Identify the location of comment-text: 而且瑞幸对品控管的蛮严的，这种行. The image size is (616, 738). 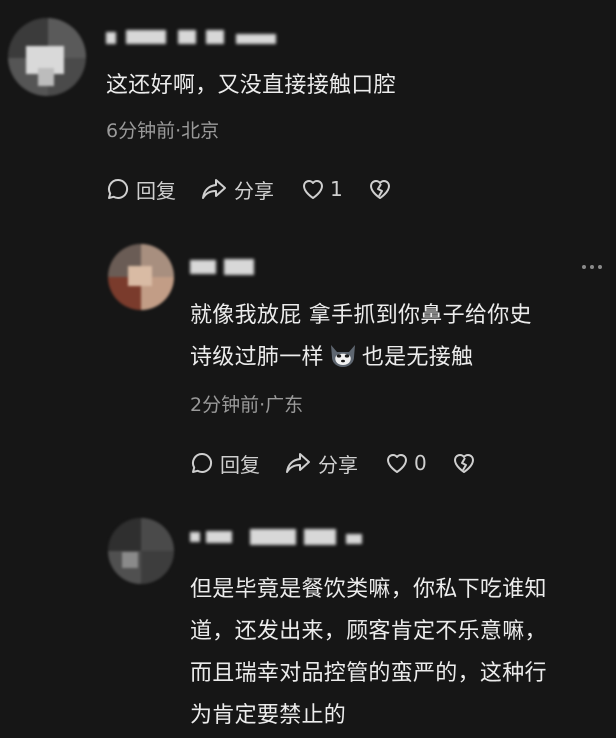
(368, 673).